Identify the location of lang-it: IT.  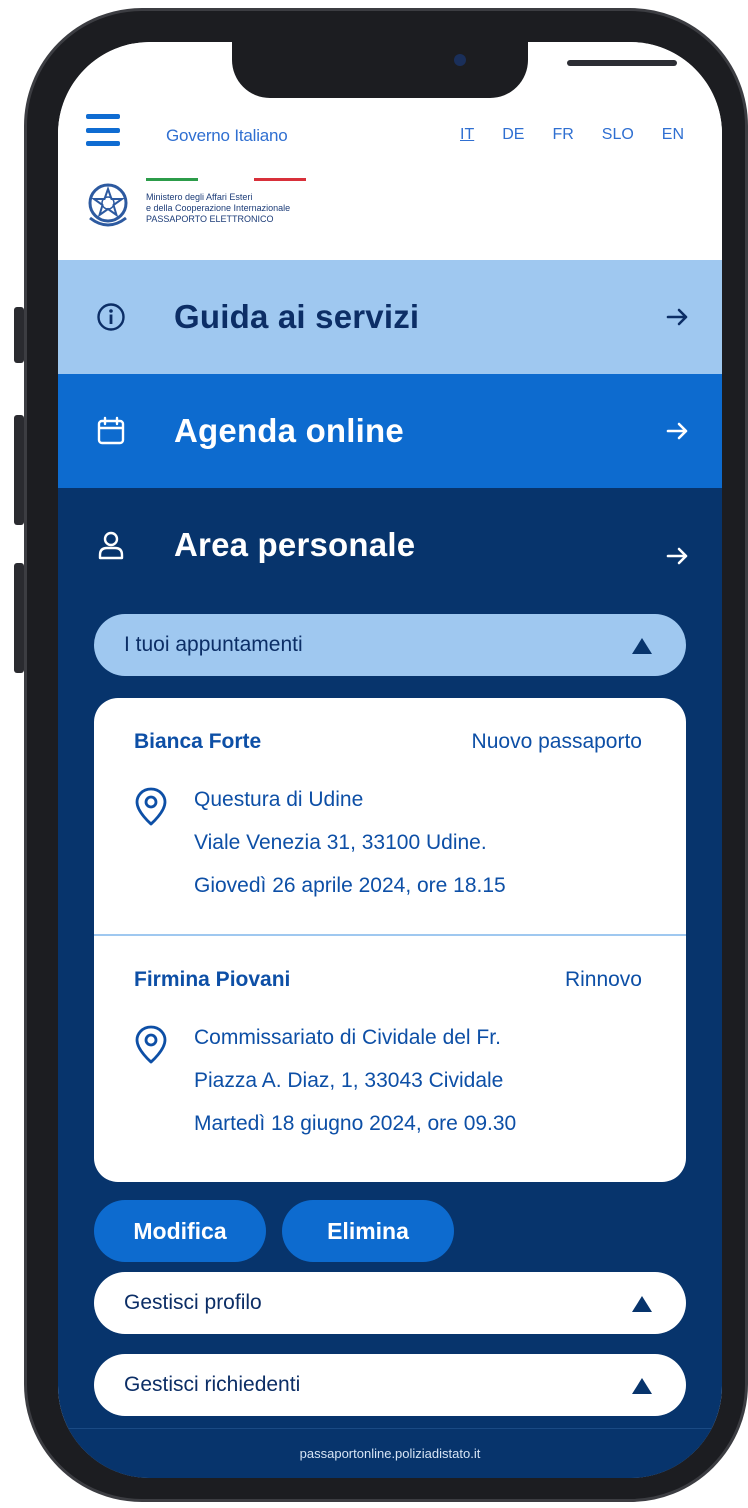
(467, 135).